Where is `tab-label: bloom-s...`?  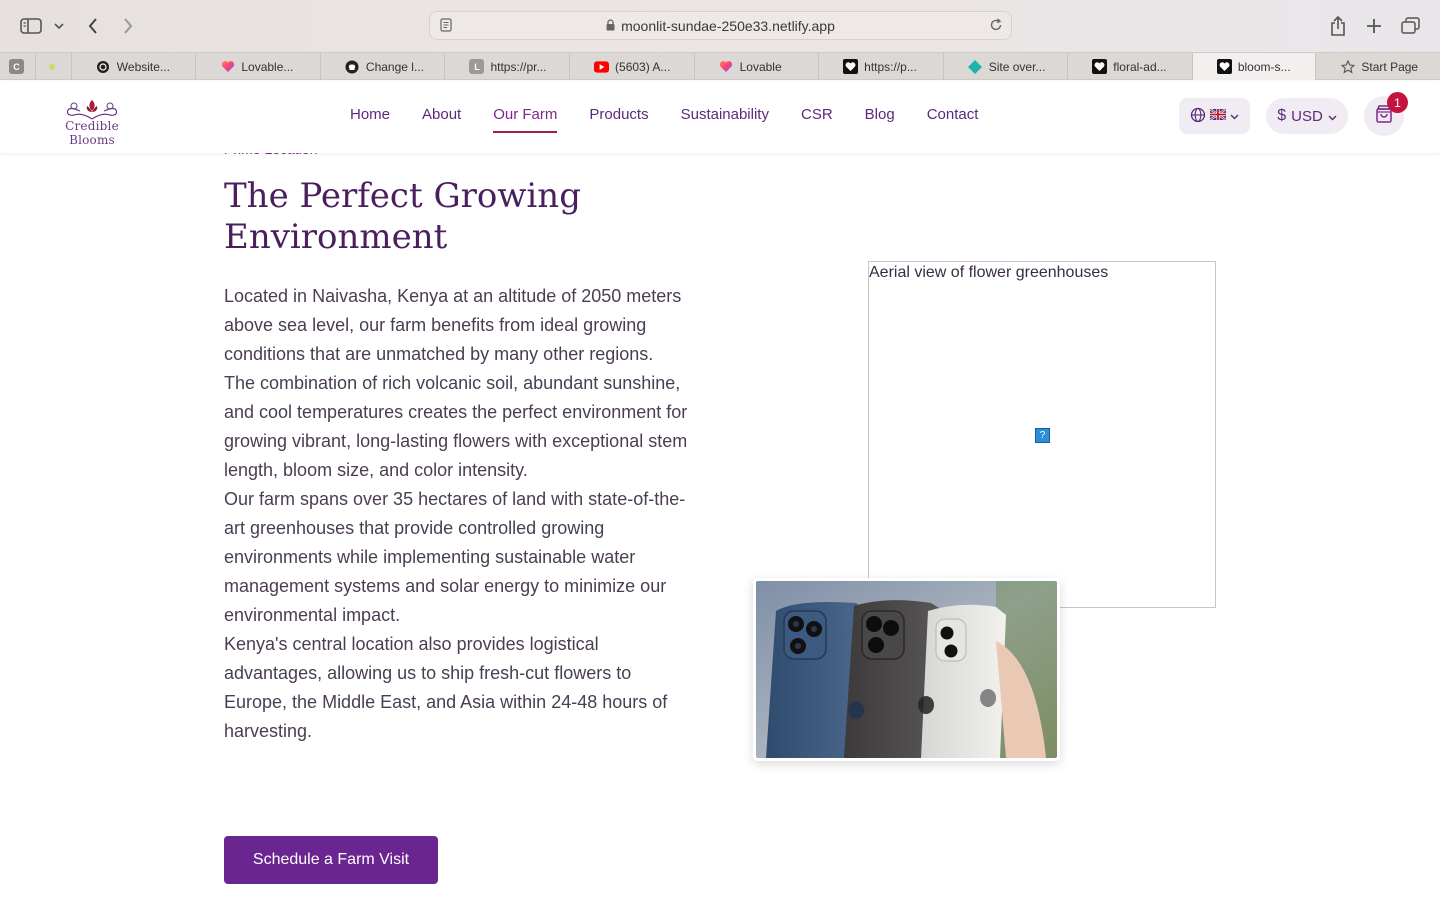 tab-label: bloom-s... is located at coordinates (1264, 66).